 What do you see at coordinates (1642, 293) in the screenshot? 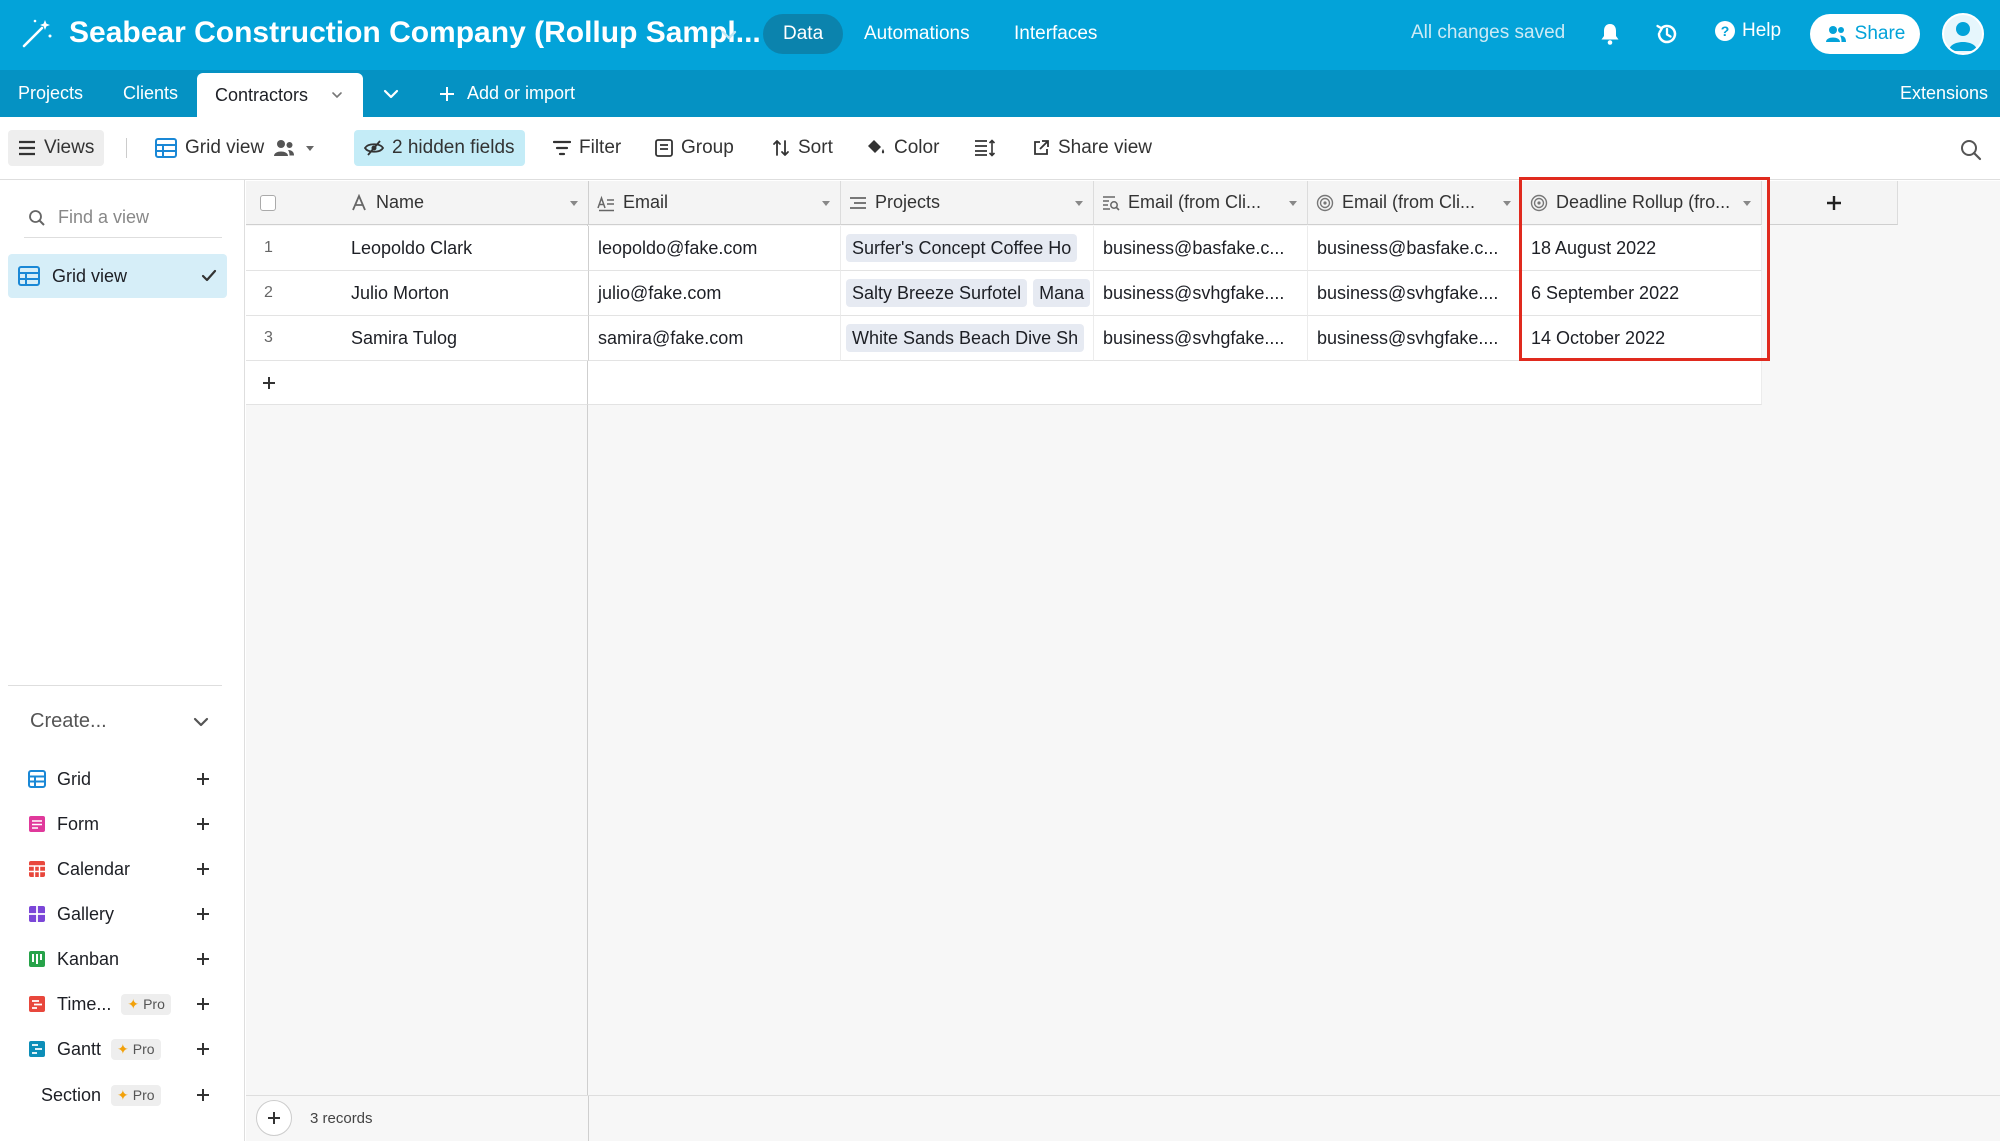
I see `deadline-rollup-cell: 6 September 2022` at bounding box center [1642, 293].